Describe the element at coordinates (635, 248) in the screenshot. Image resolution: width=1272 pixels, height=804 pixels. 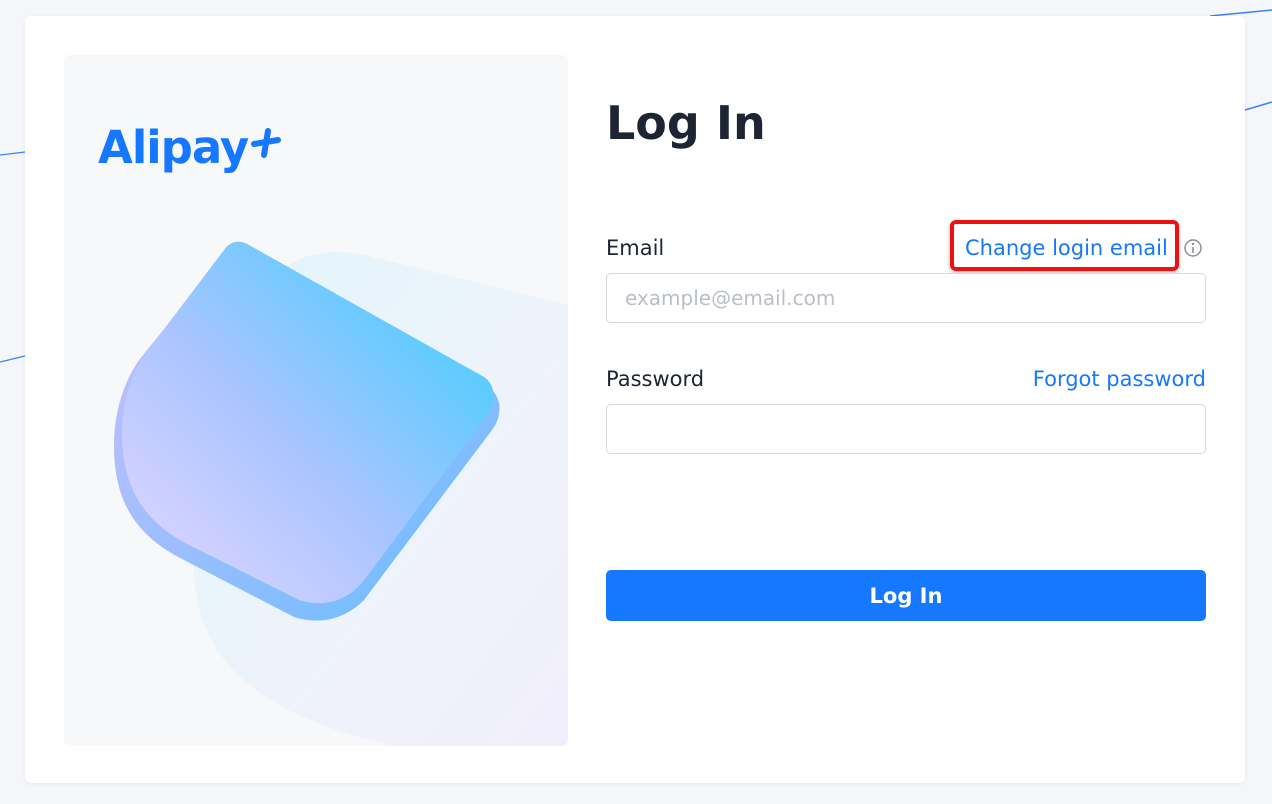
I see `email-label: Email` at that location.